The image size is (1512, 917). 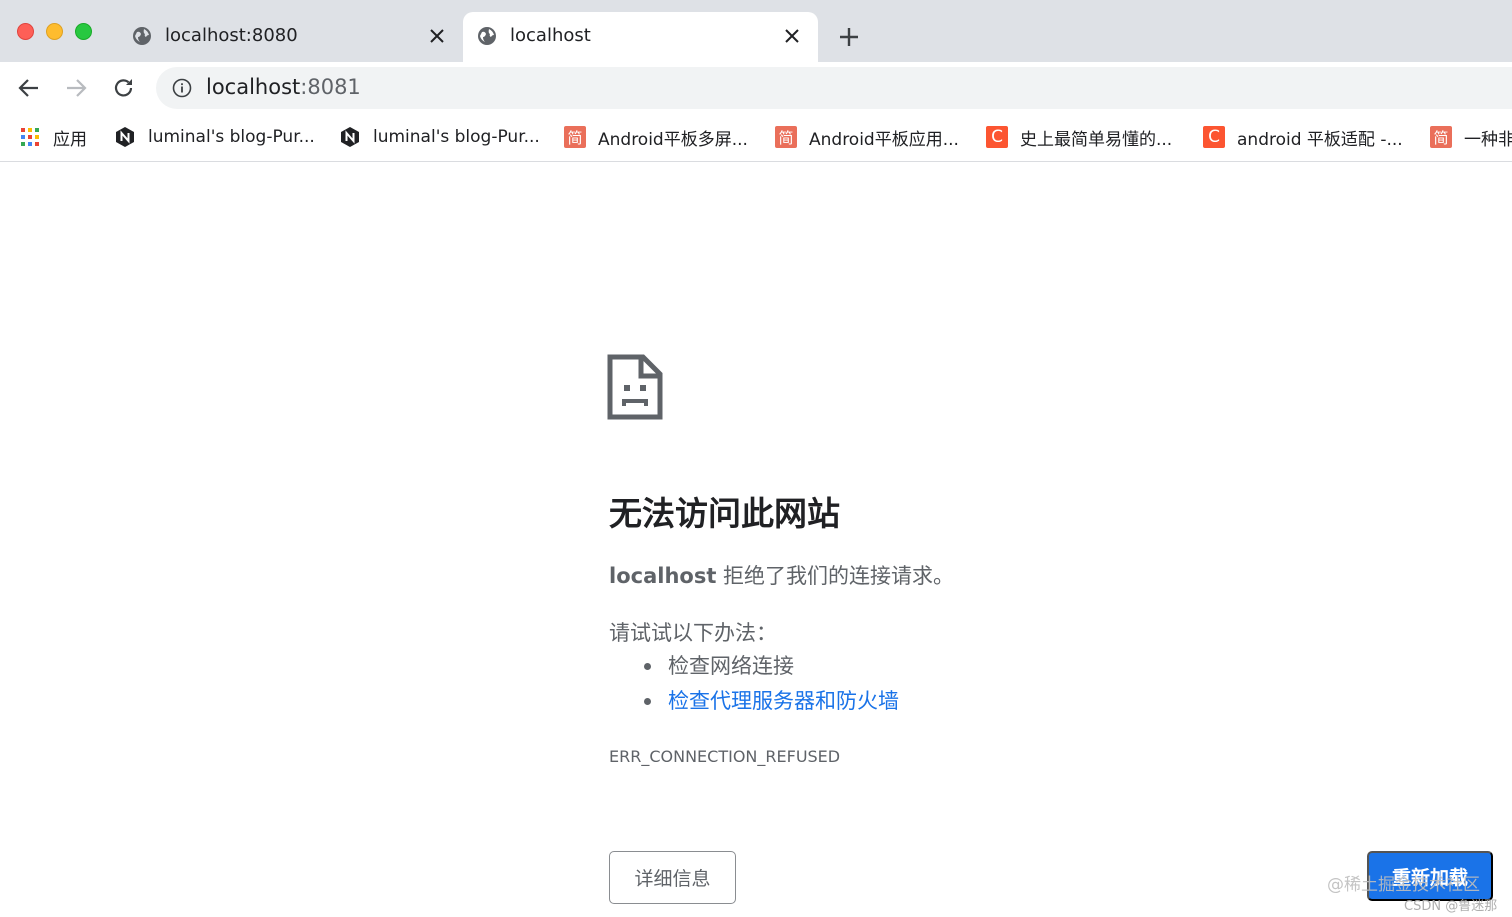 What do you see at coordinates (1488, 139) in the screenshot?
I see `bookmark-label: 一种非` at bounding box center [1488, 139].